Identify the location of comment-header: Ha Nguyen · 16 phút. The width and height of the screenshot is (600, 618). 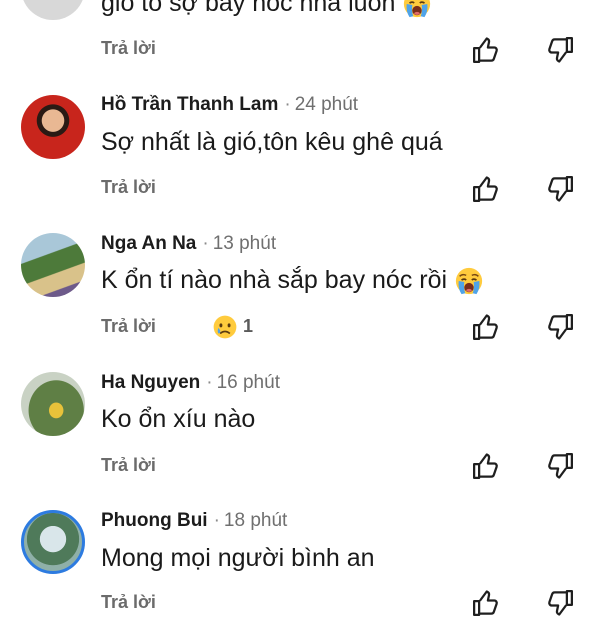
(190, 383).